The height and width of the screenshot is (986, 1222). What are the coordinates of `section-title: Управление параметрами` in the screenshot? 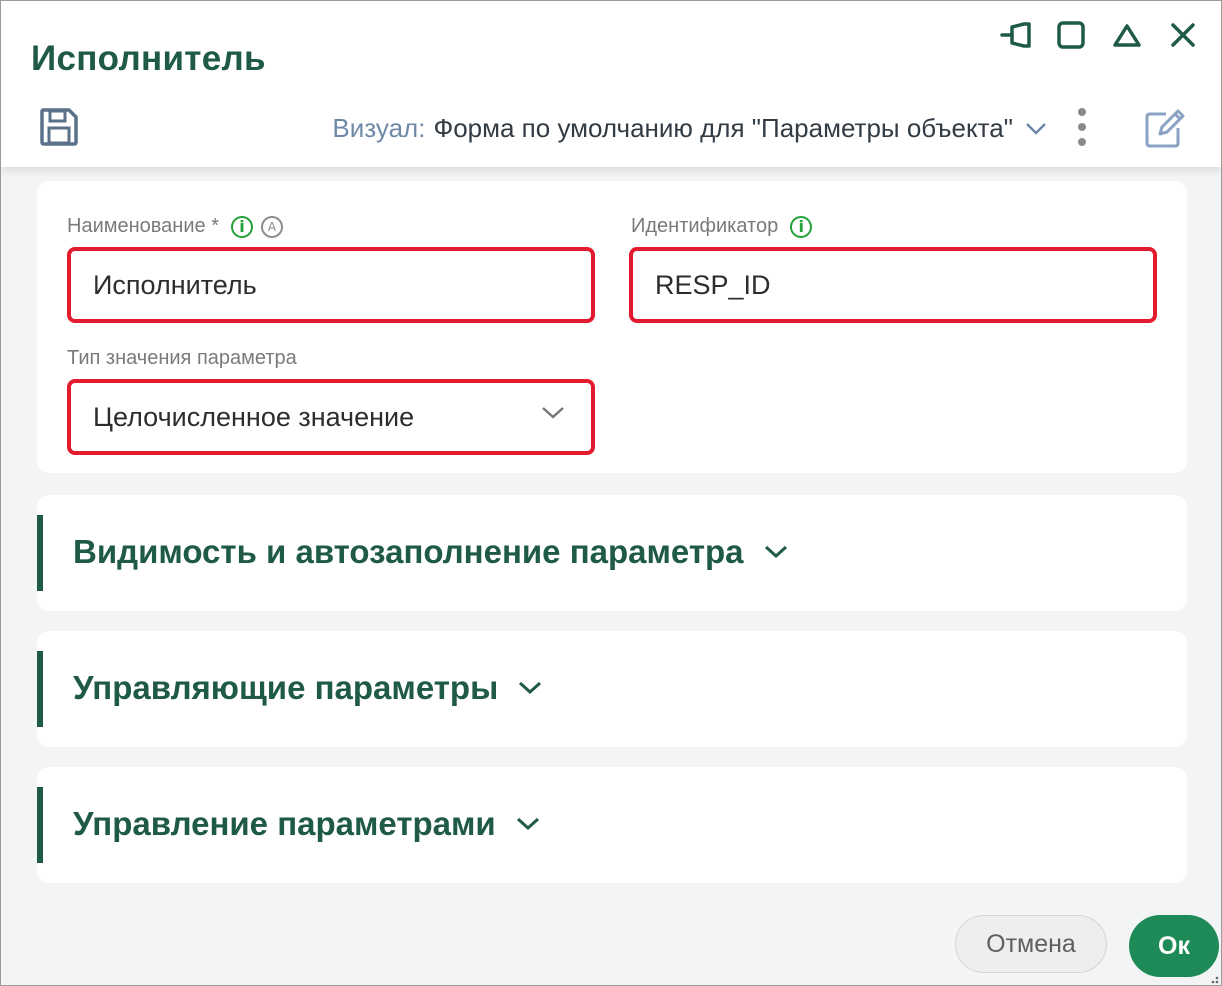 It's located at (306, 824).